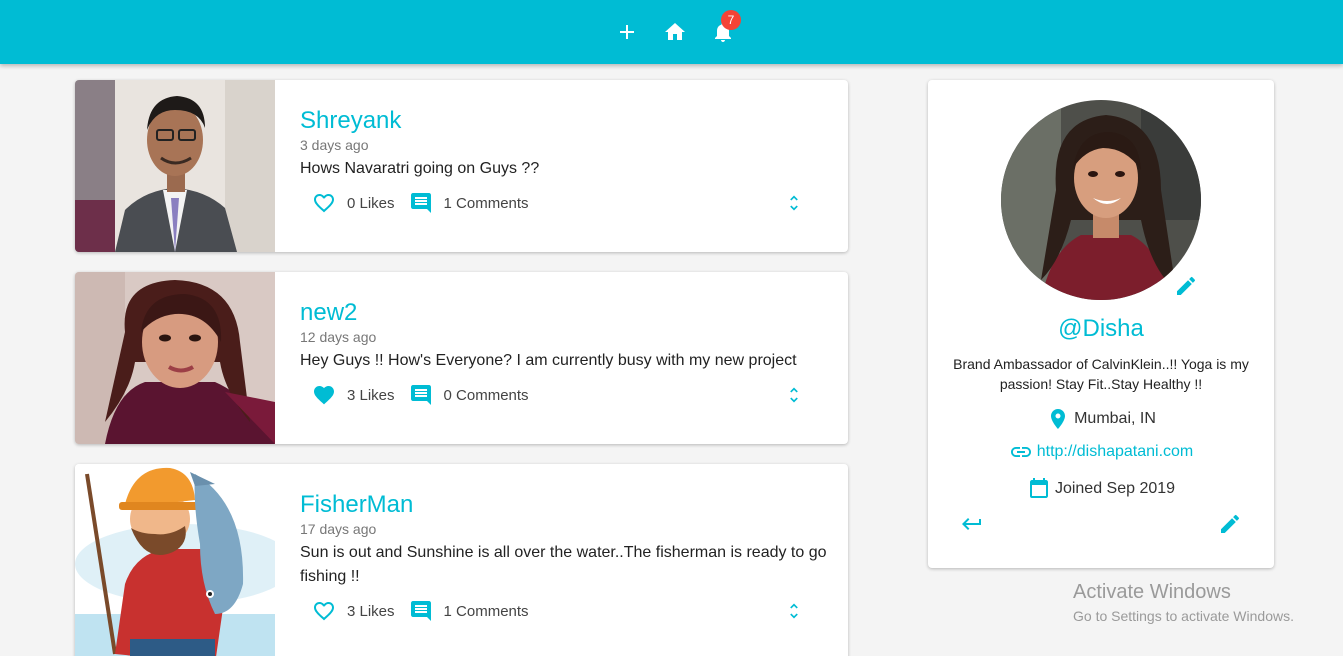 The width and height of the screenshot is (1343, 656). I want to click on profile-location: Mumbai, IN, so click(1101, 419).